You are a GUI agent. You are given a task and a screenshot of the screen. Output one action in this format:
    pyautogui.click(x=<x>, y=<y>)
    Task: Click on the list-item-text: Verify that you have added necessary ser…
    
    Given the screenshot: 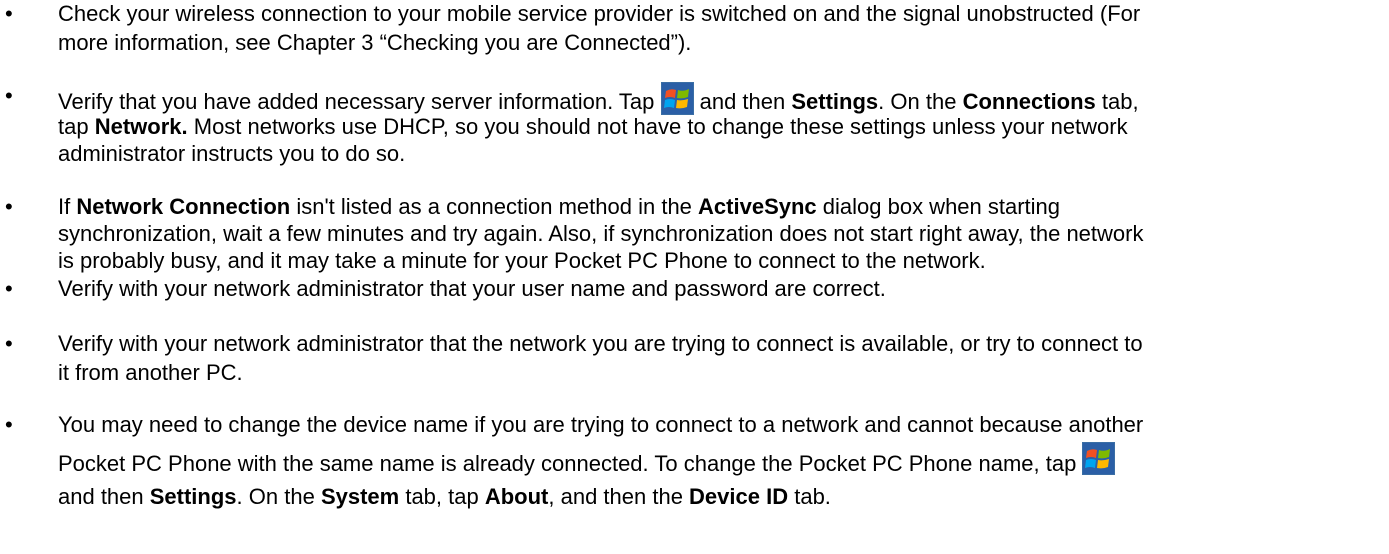 What is the action you would take?
    pyautogui.click(x=722, y=124)
    